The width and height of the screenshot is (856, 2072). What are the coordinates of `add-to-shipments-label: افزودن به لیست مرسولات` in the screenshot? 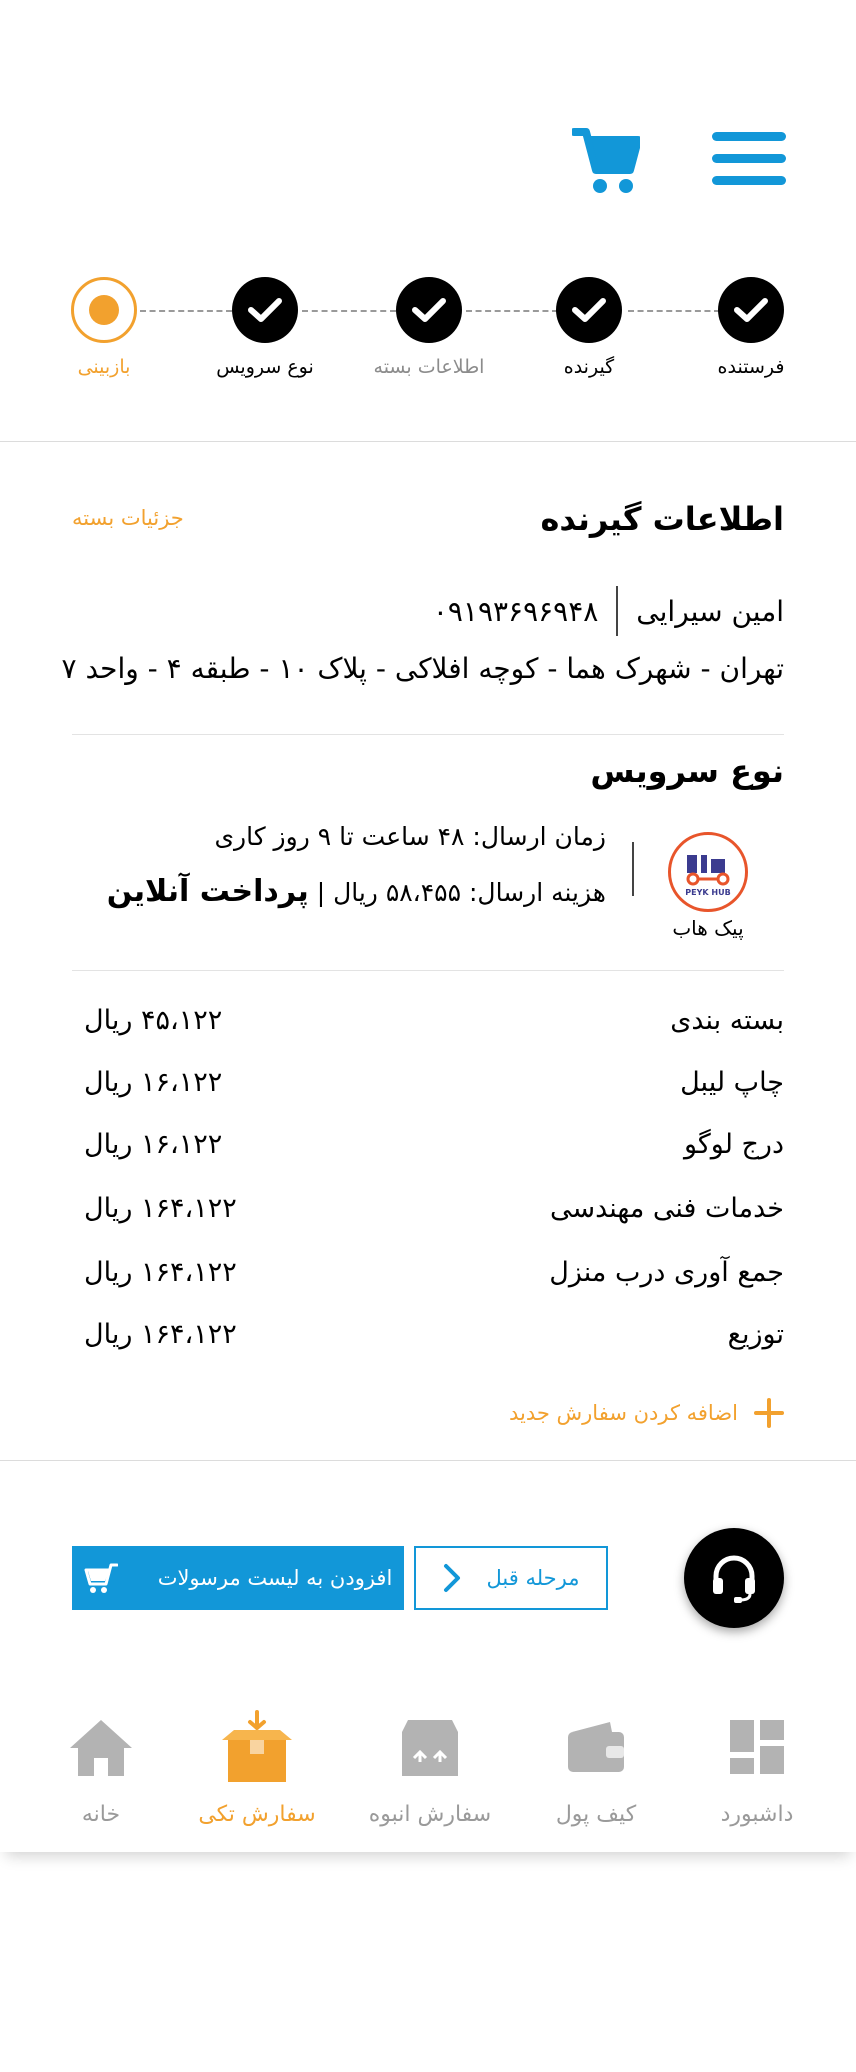 It's located at (275, 1578).